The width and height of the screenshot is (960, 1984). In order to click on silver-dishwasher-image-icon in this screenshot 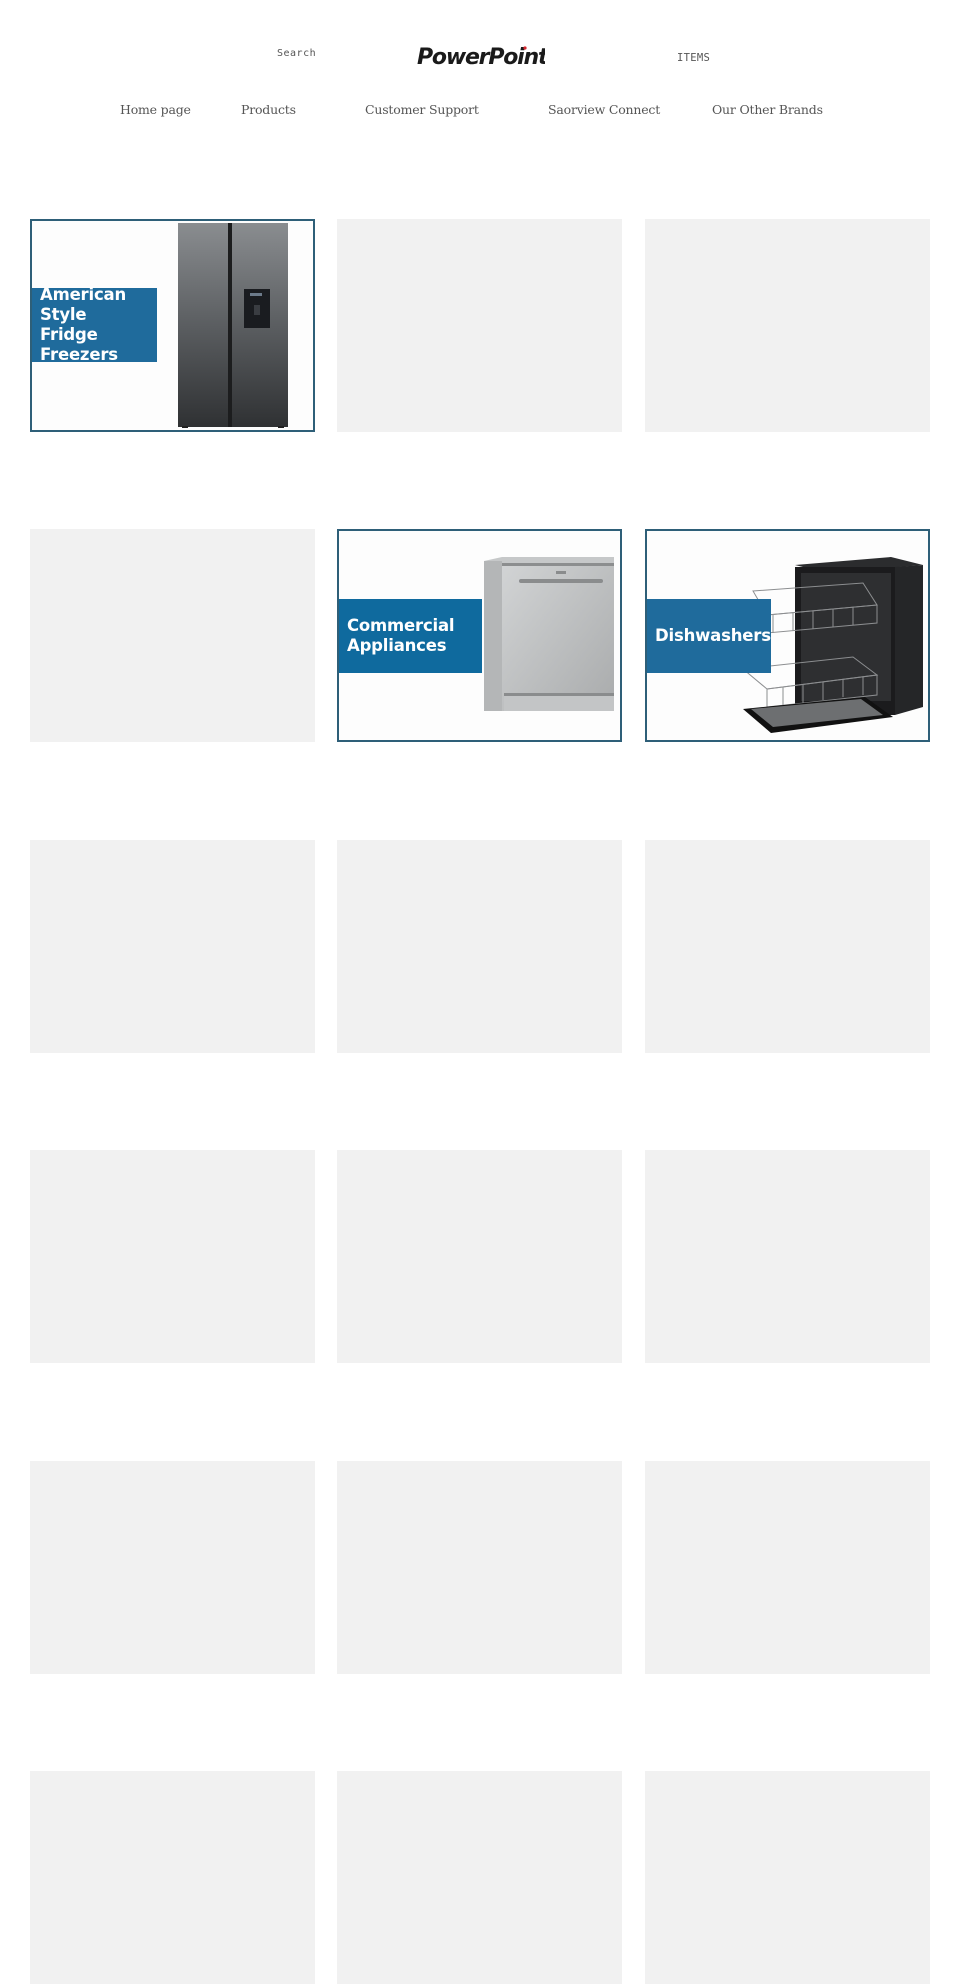, I will do `click(549, 634)`.